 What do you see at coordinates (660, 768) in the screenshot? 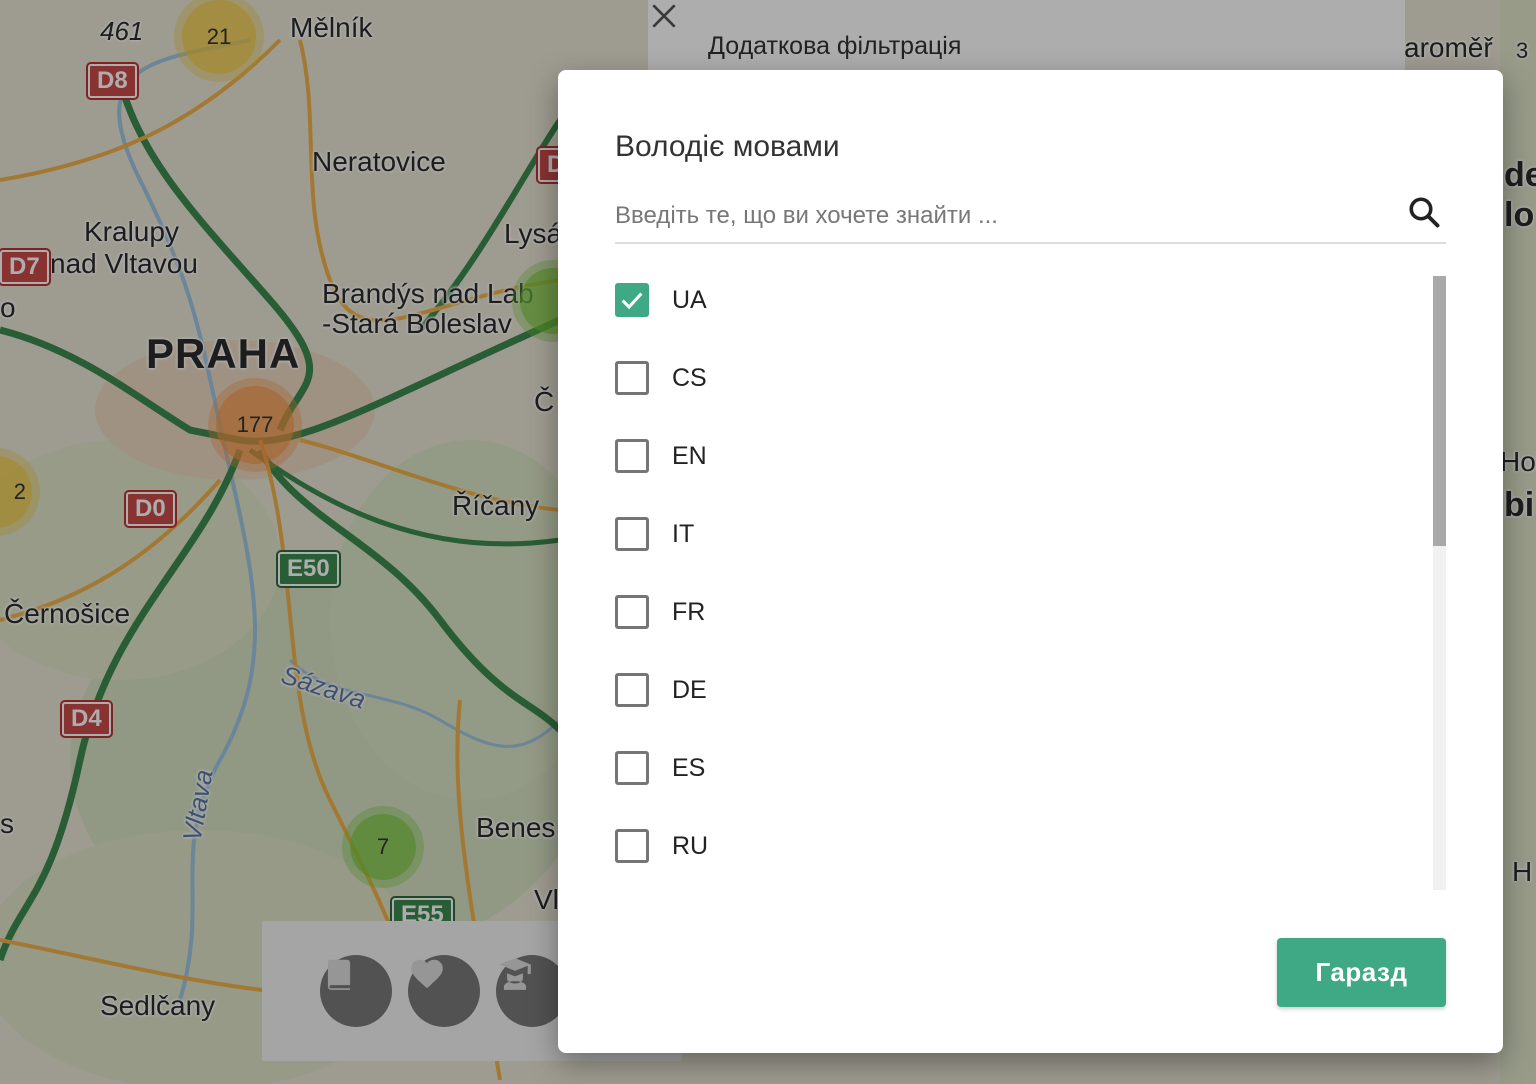
I see `language-option-es: ES` at bounding box center [660, 768].